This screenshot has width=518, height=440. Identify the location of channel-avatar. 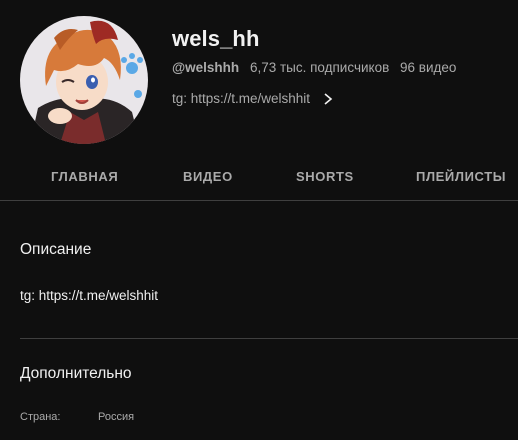
(84, 80).